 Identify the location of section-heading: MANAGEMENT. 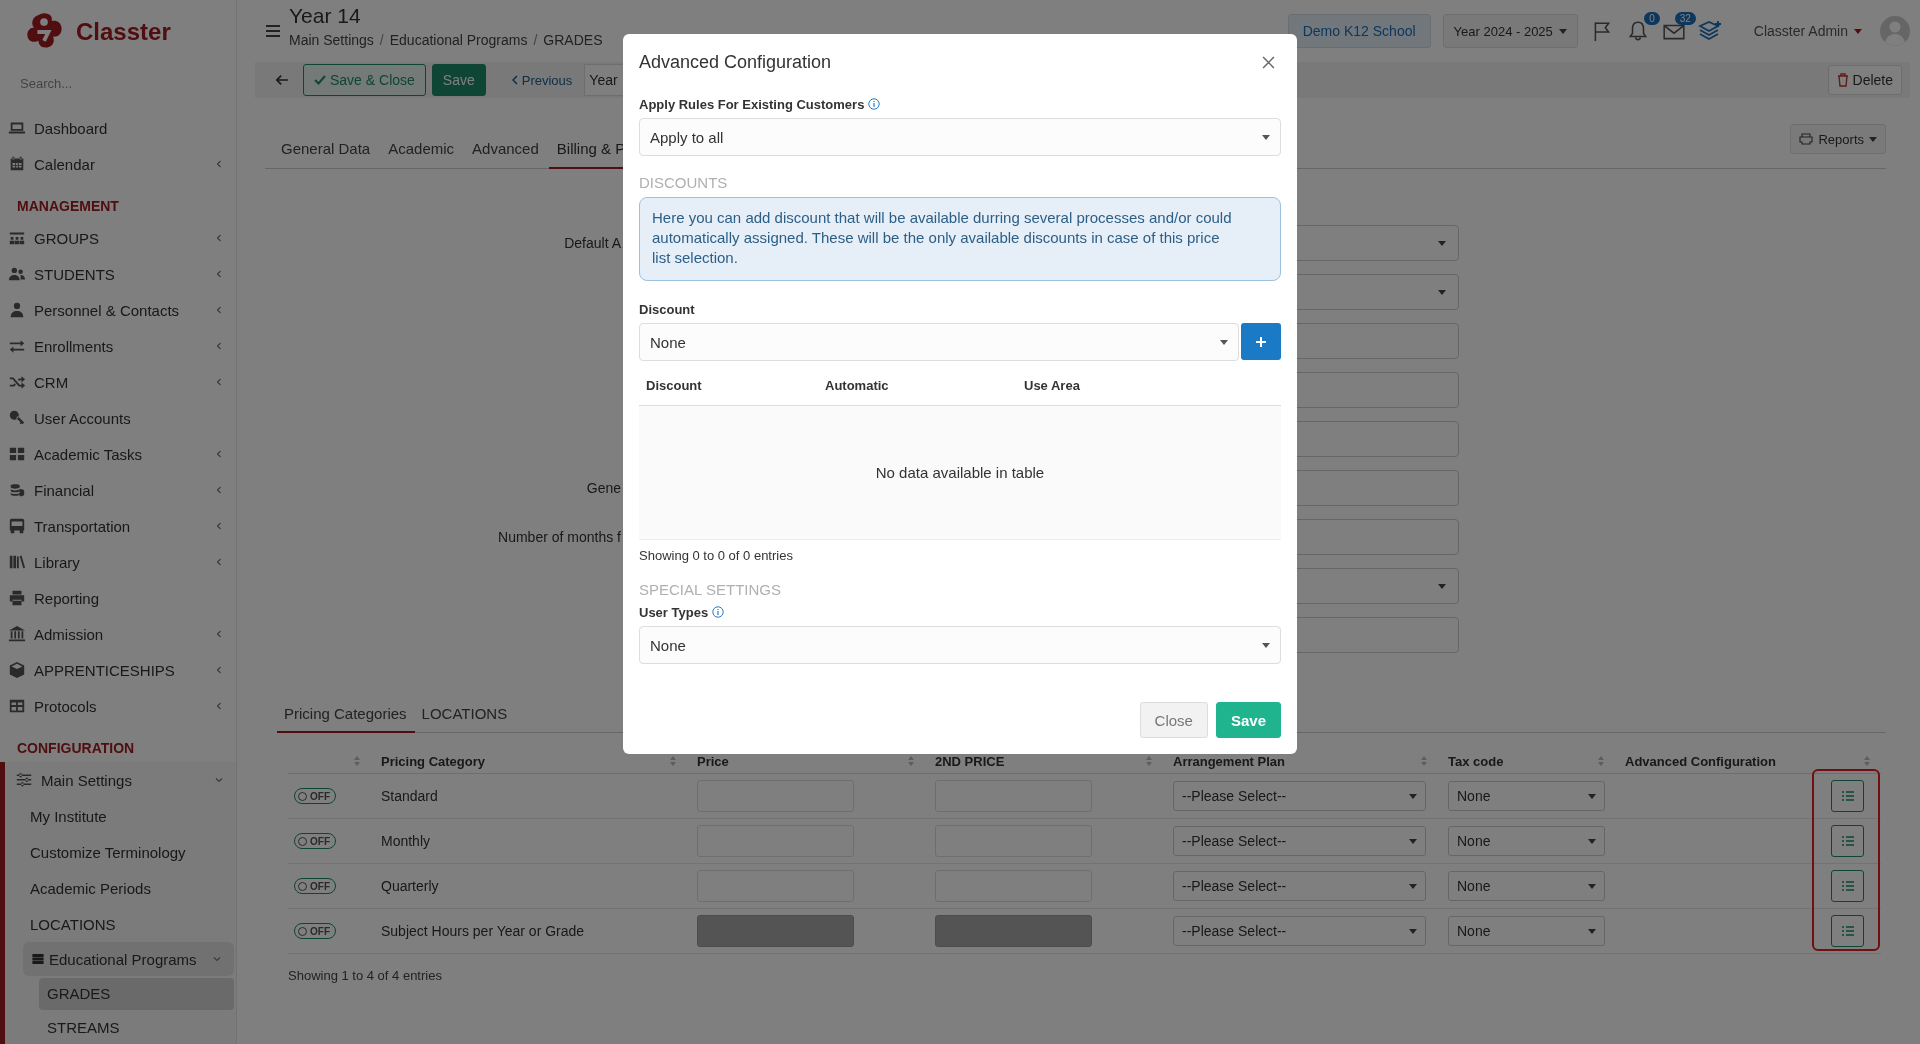
(68, 207).